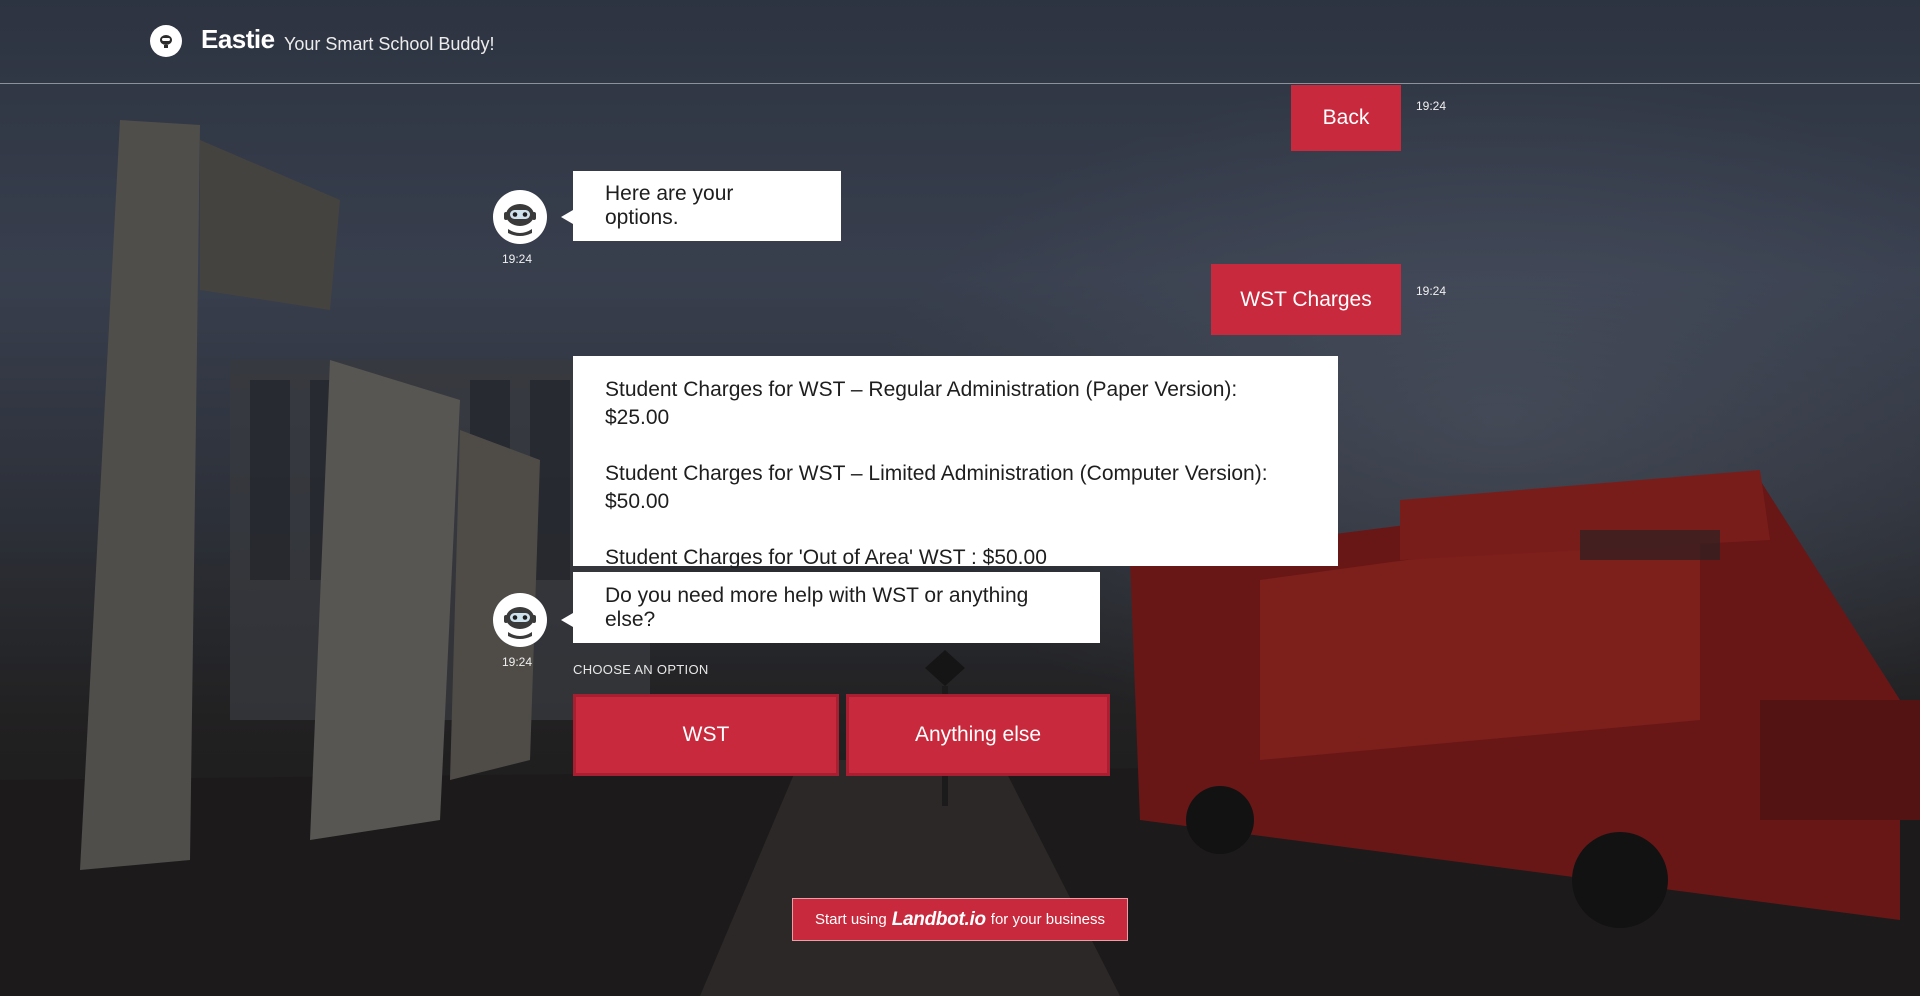 The image size is (1920, 996). What do you see at coordinates (1306, 299) in the screenshot?
I see `user-message-wst-charges: WST Charges` at bounding box center [1306, 299].